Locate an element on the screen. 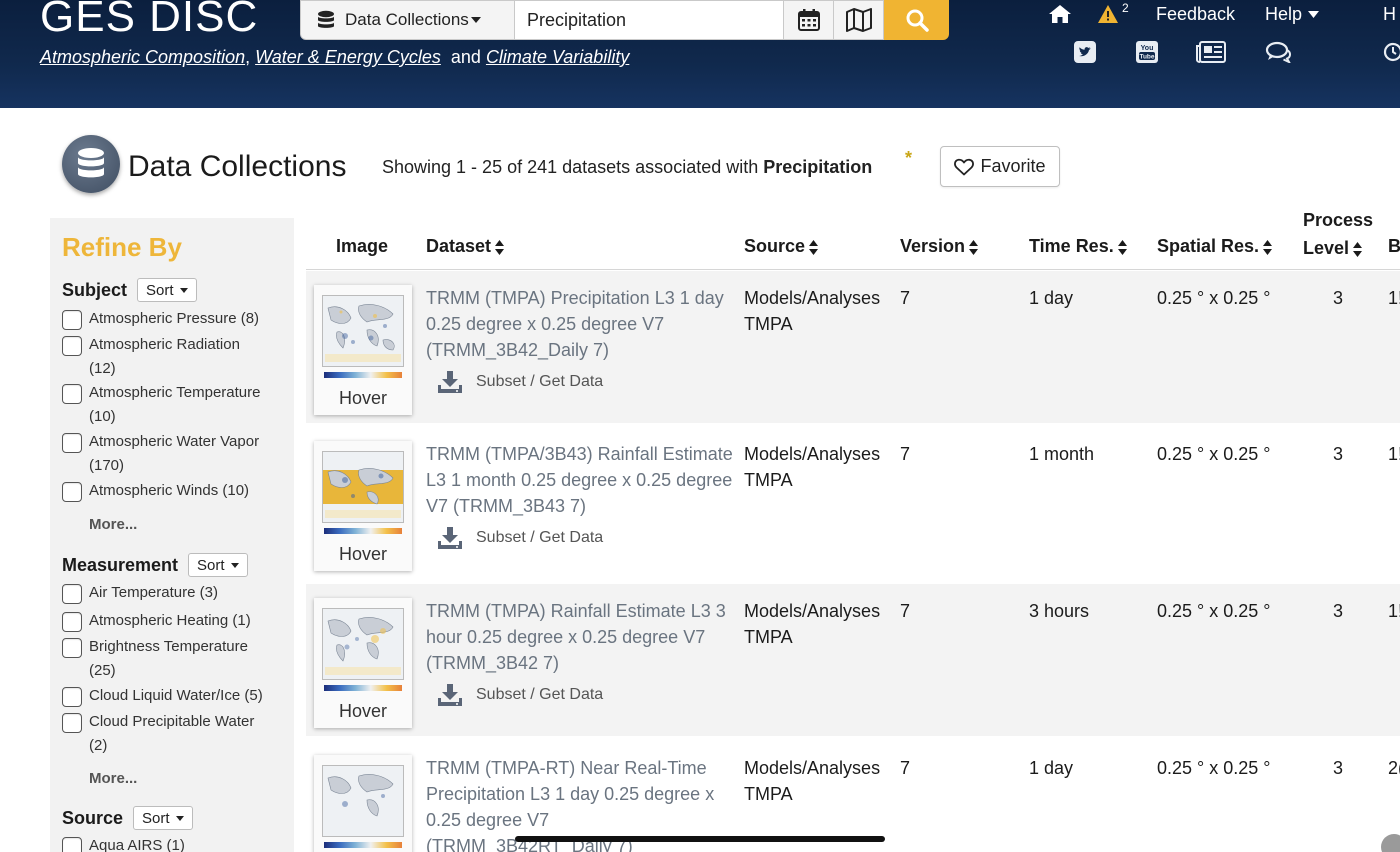  subject-sort-button: Sort is located at coordinates (167, 290).